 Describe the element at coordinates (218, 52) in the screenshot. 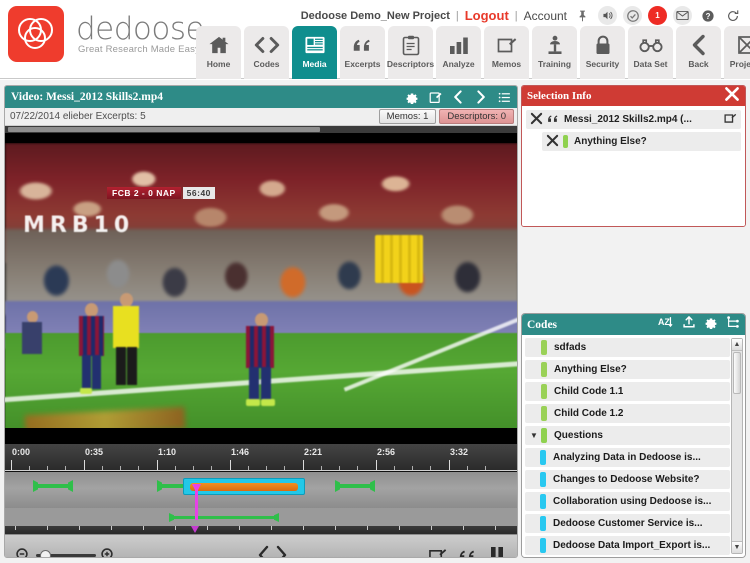

I see `nav-tab-home: Home` at that location.